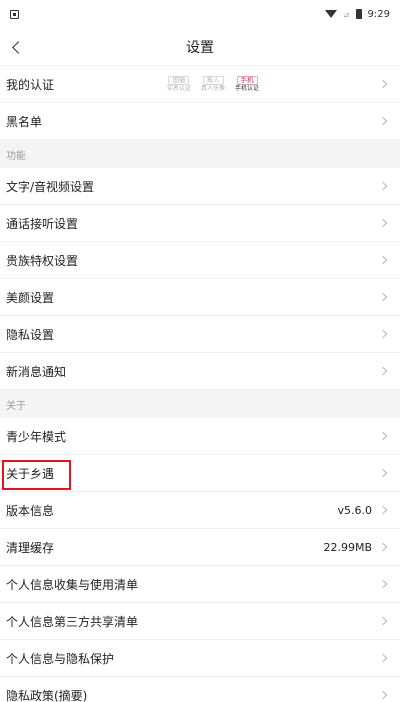 Image resolution: width=400 pixels, height=702 pixels. Describe the element at coordinates (200, 547) in the screenshot. I see `row-clear-cache: 清理缓存 22.99MB` at that location.